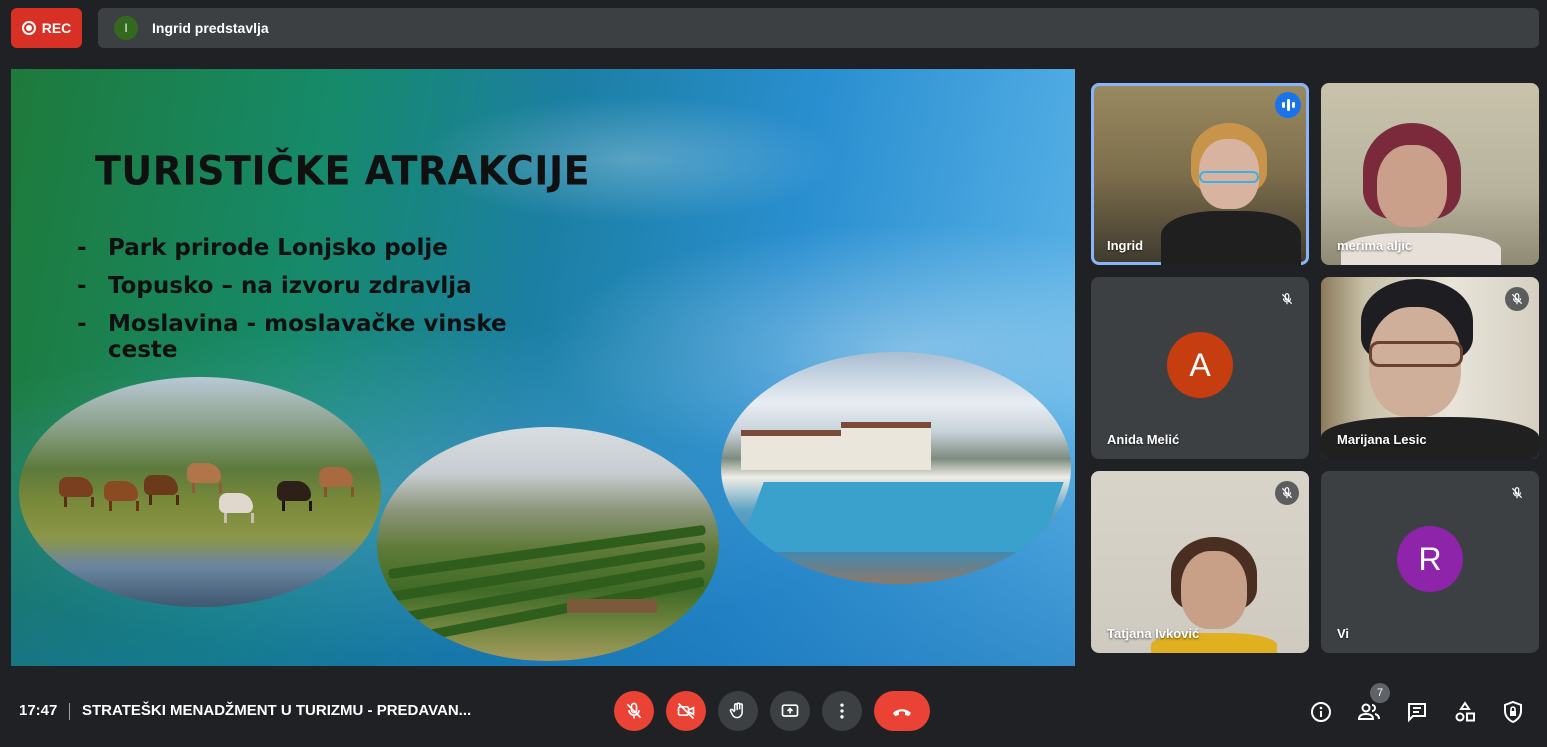  What do you see at coordinates (1288, 105) in the screenshot?
I see `speaking-indicator-icon` at bounding box center [1288, 105].